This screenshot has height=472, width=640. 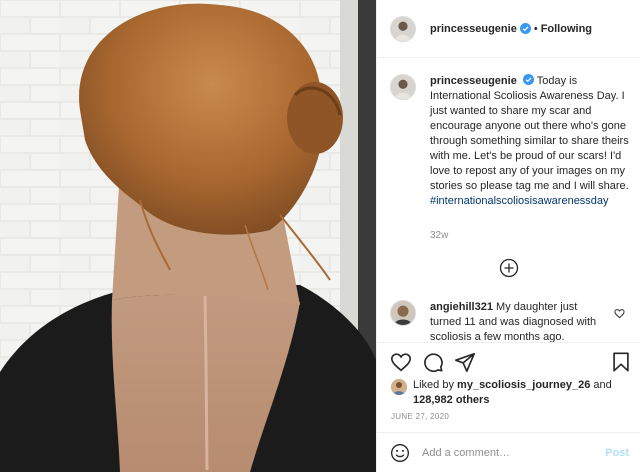 What do you see at coordinates (617, 453) in the screenshot?
I see `post-comment-button: Post` at bounding box center [617, 453].